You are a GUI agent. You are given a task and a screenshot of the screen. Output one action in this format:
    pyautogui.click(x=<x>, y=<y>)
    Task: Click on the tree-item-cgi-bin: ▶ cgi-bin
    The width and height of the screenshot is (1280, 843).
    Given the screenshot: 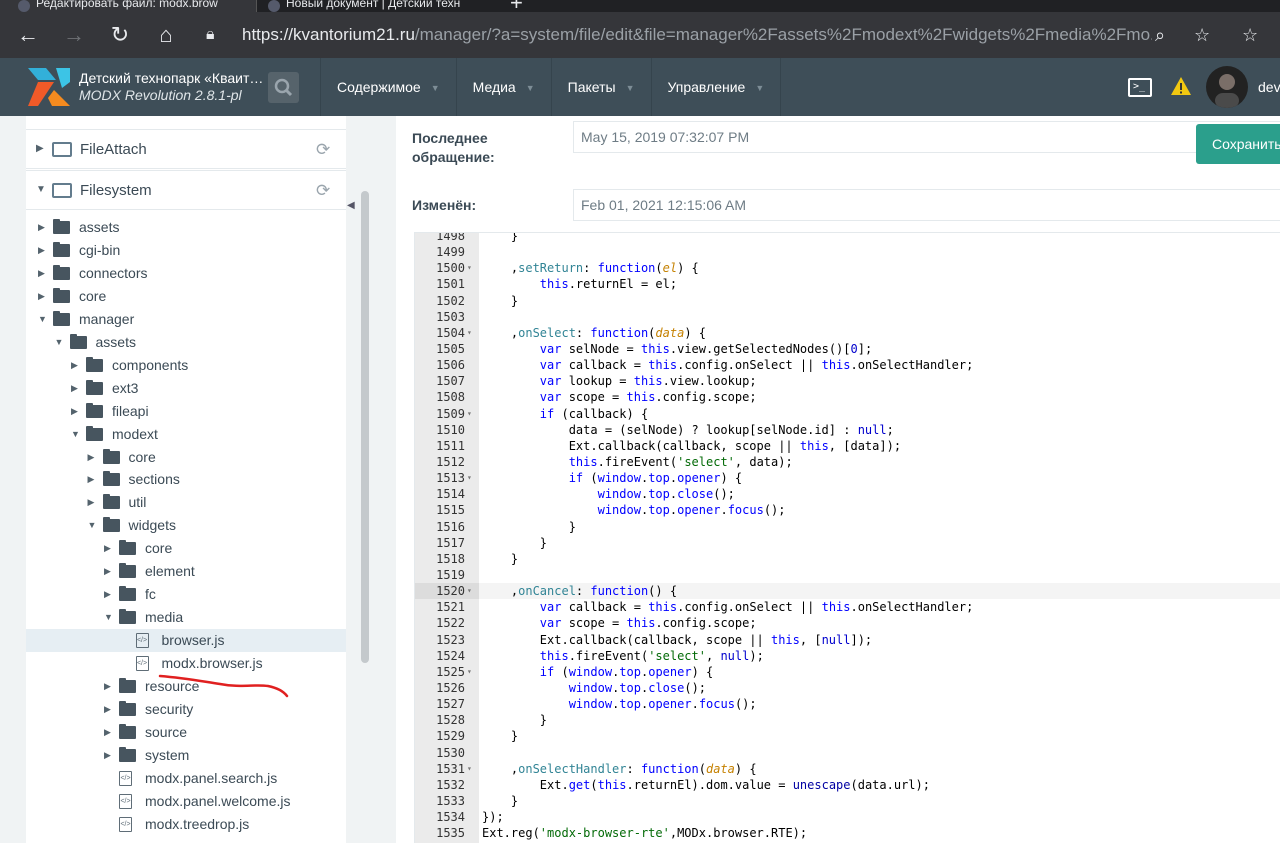 What is the action you would take?
    pyautogui.click(x=186, y=250)
    